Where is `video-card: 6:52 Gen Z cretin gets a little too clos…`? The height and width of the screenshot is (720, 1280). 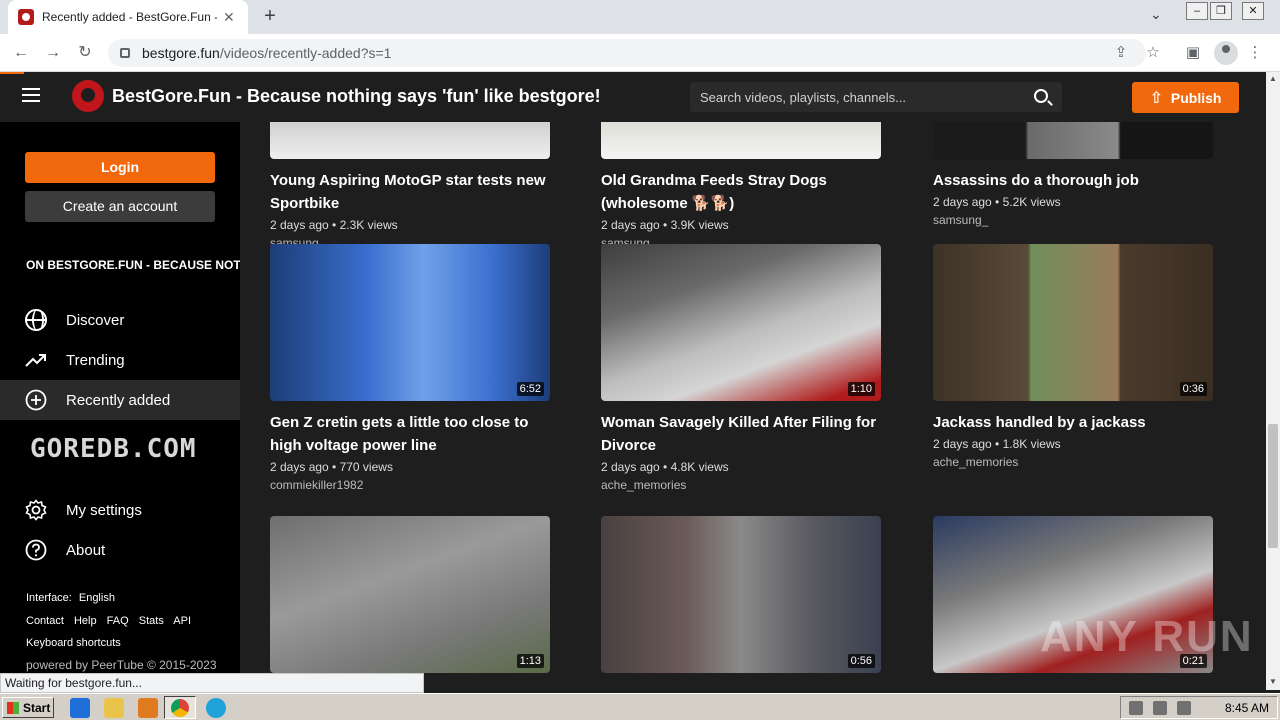
video-card: 6:52 Gen Z cretin gets a little too clos… is located at coordinates (415, 368).